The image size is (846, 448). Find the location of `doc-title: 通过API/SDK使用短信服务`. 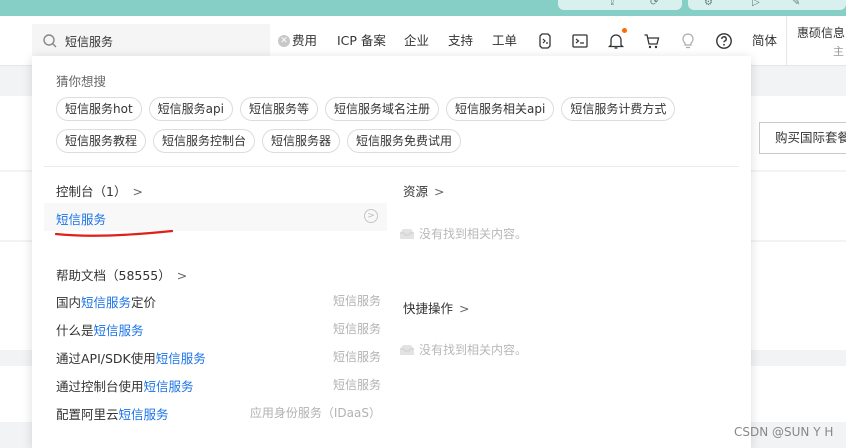

doc-title: 通过API/SDK使用短信服务 is located at coordinates (131, 358).